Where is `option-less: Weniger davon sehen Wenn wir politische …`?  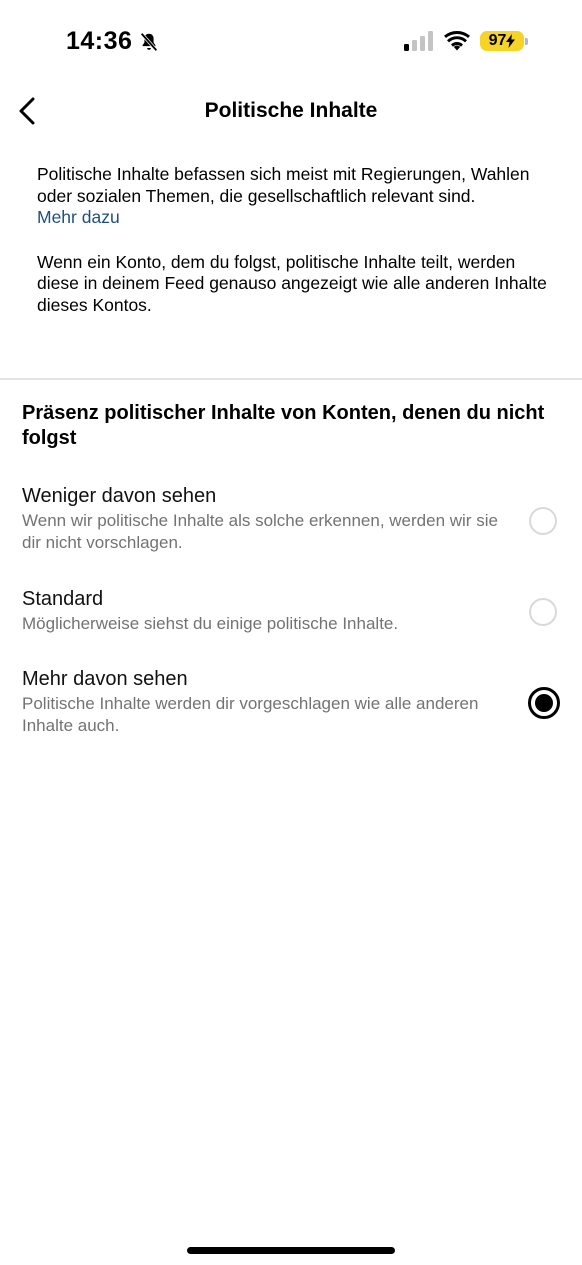 option-less: Weniger davon sehen Wenn wir politische … is located at coordinates (291, 524).